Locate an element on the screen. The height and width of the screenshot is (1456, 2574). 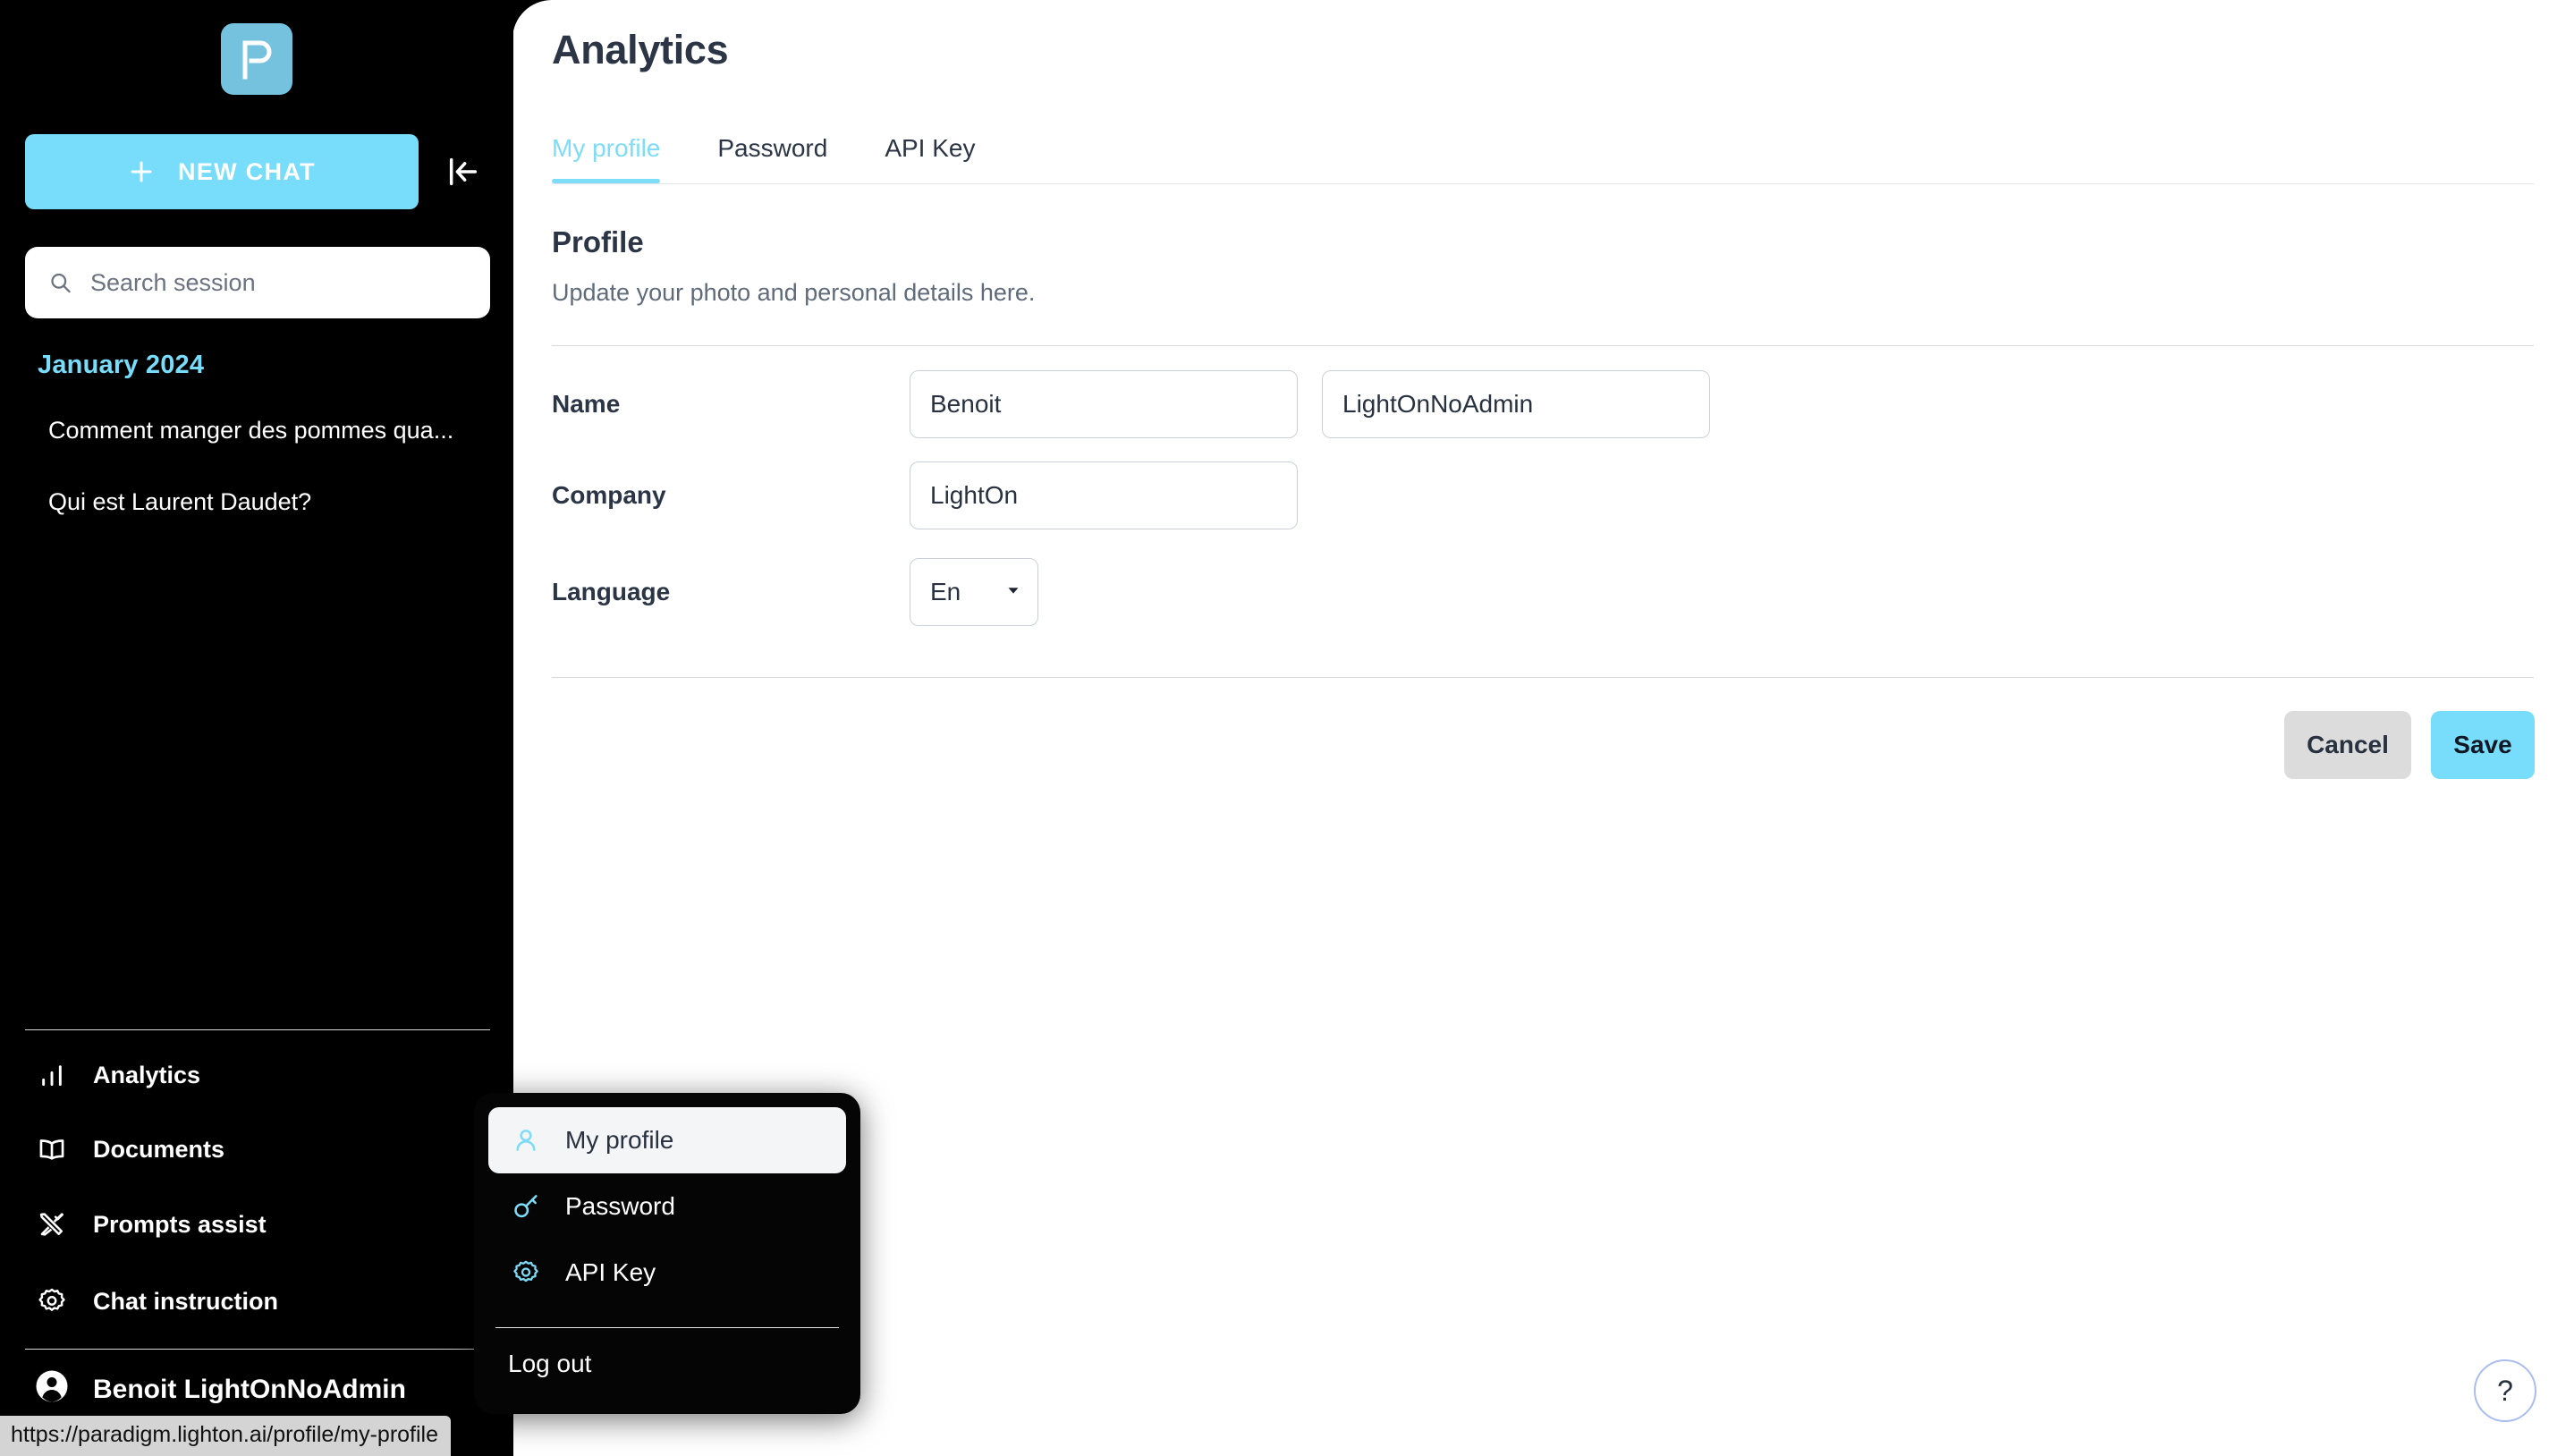
sidebar-user-profile: Benoit LightOnNoAdmin is located at coordinates (220, 1389).